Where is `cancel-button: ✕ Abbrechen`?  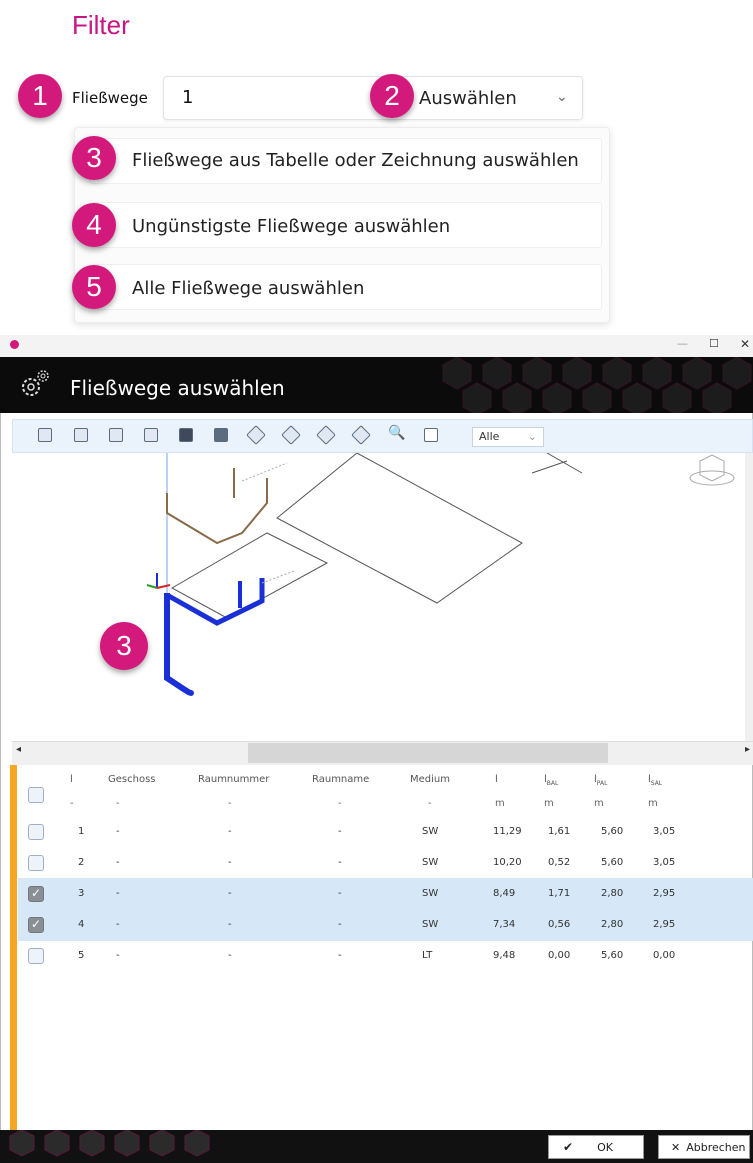 cancel-button: ✕ Abbrechen is located at coordinates (704, 1147).